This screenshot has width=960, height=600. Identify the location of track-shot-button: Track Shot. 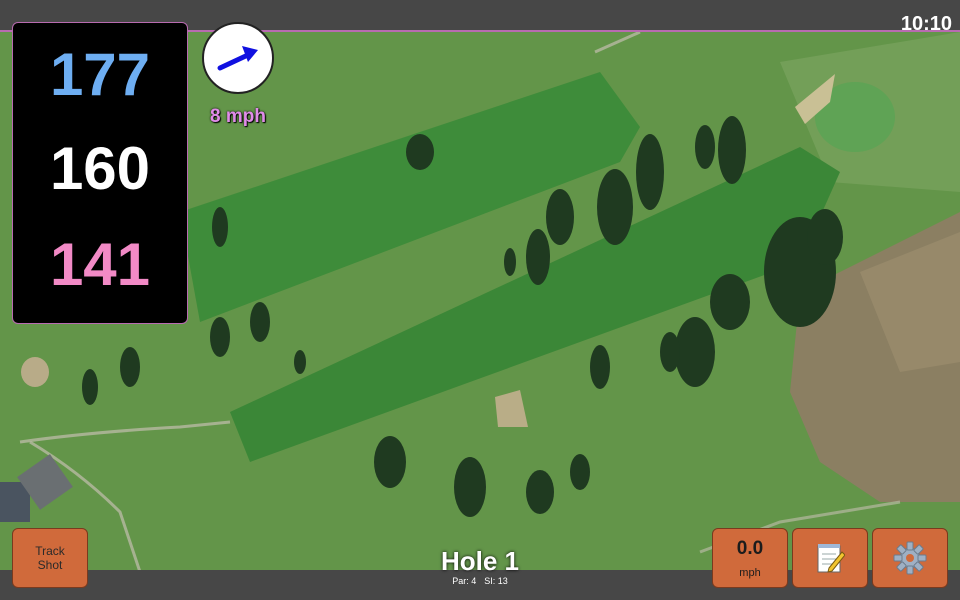
(50, 558).